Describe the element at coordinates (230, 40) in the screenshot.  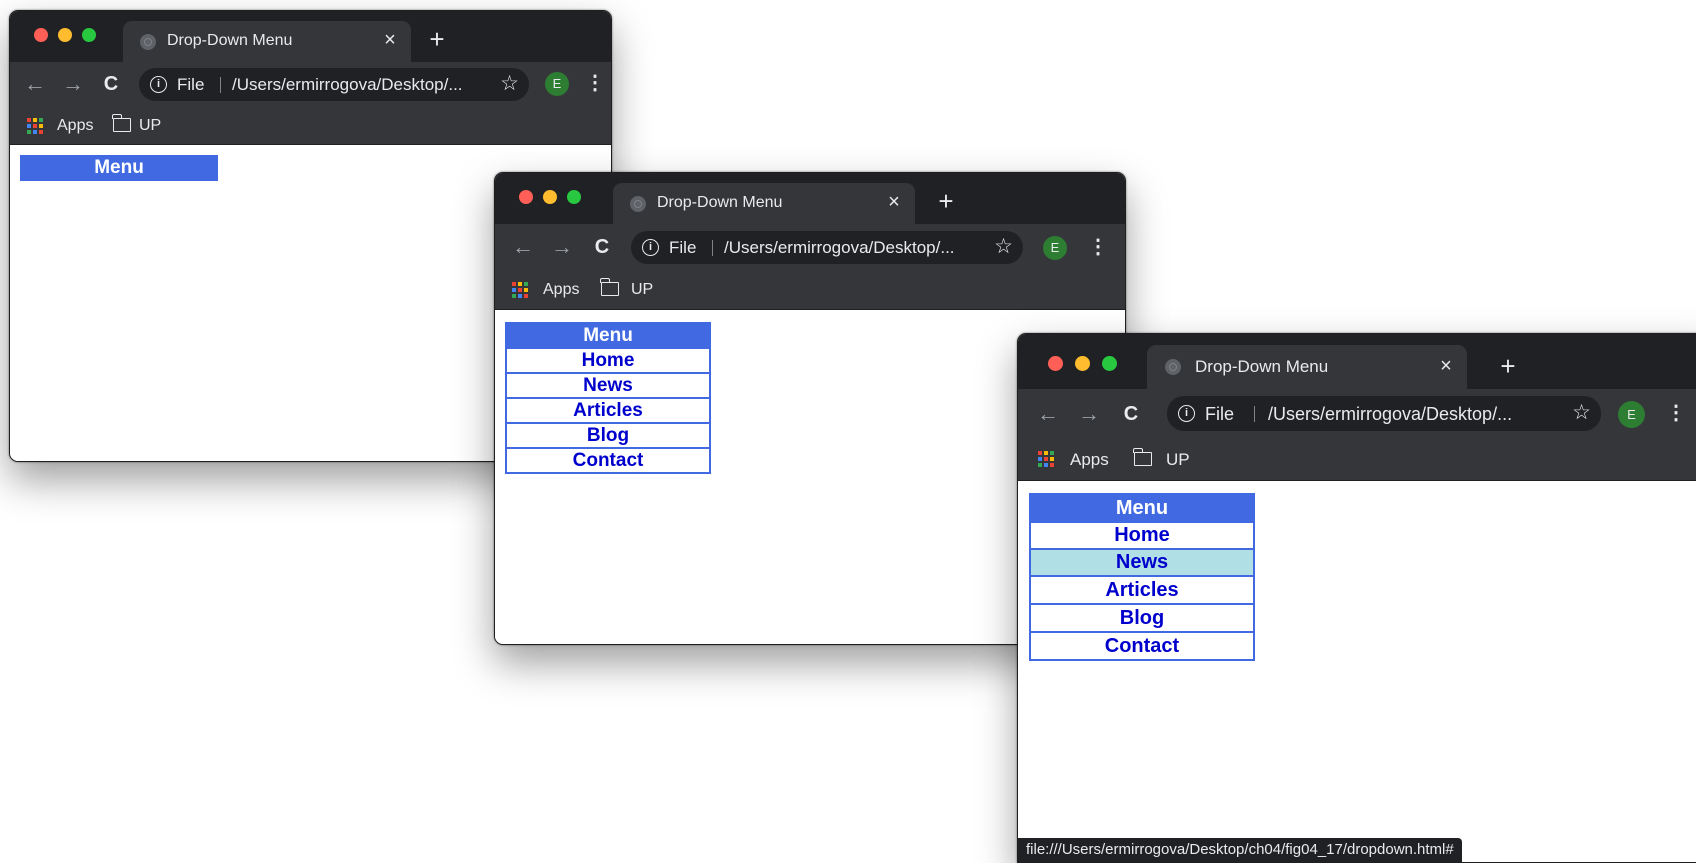
I see `tab-title: Drop-Down Menu` at that location.